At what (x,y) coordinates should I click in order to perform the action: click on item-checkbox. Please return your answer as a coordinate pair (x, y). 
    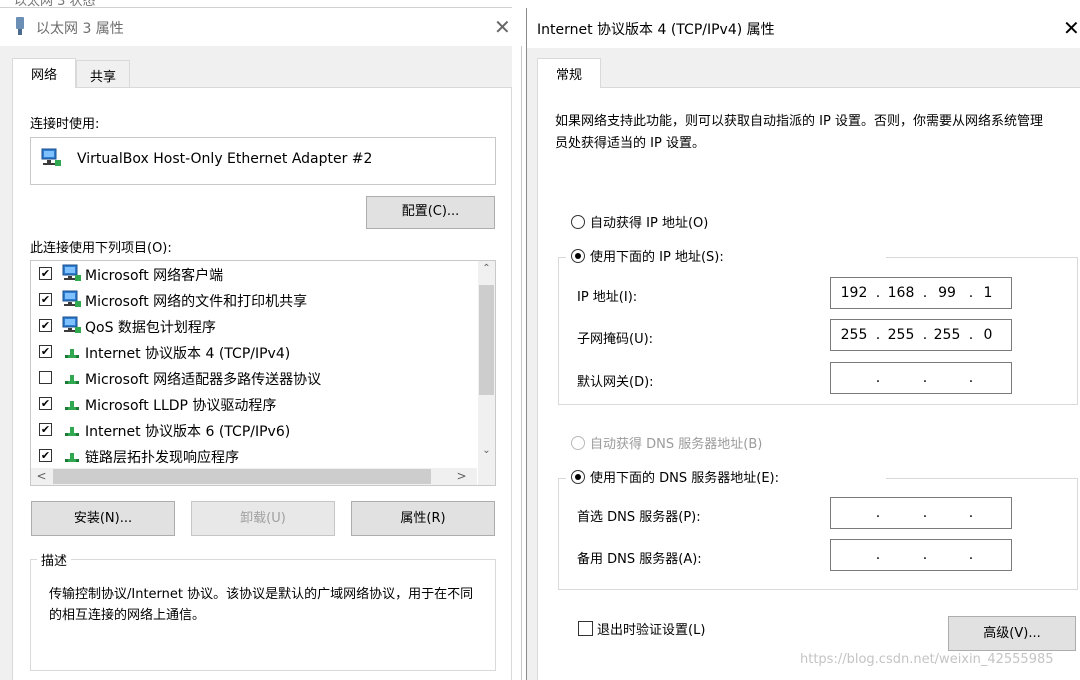
    Looking at the image, I should click on (45, 377).